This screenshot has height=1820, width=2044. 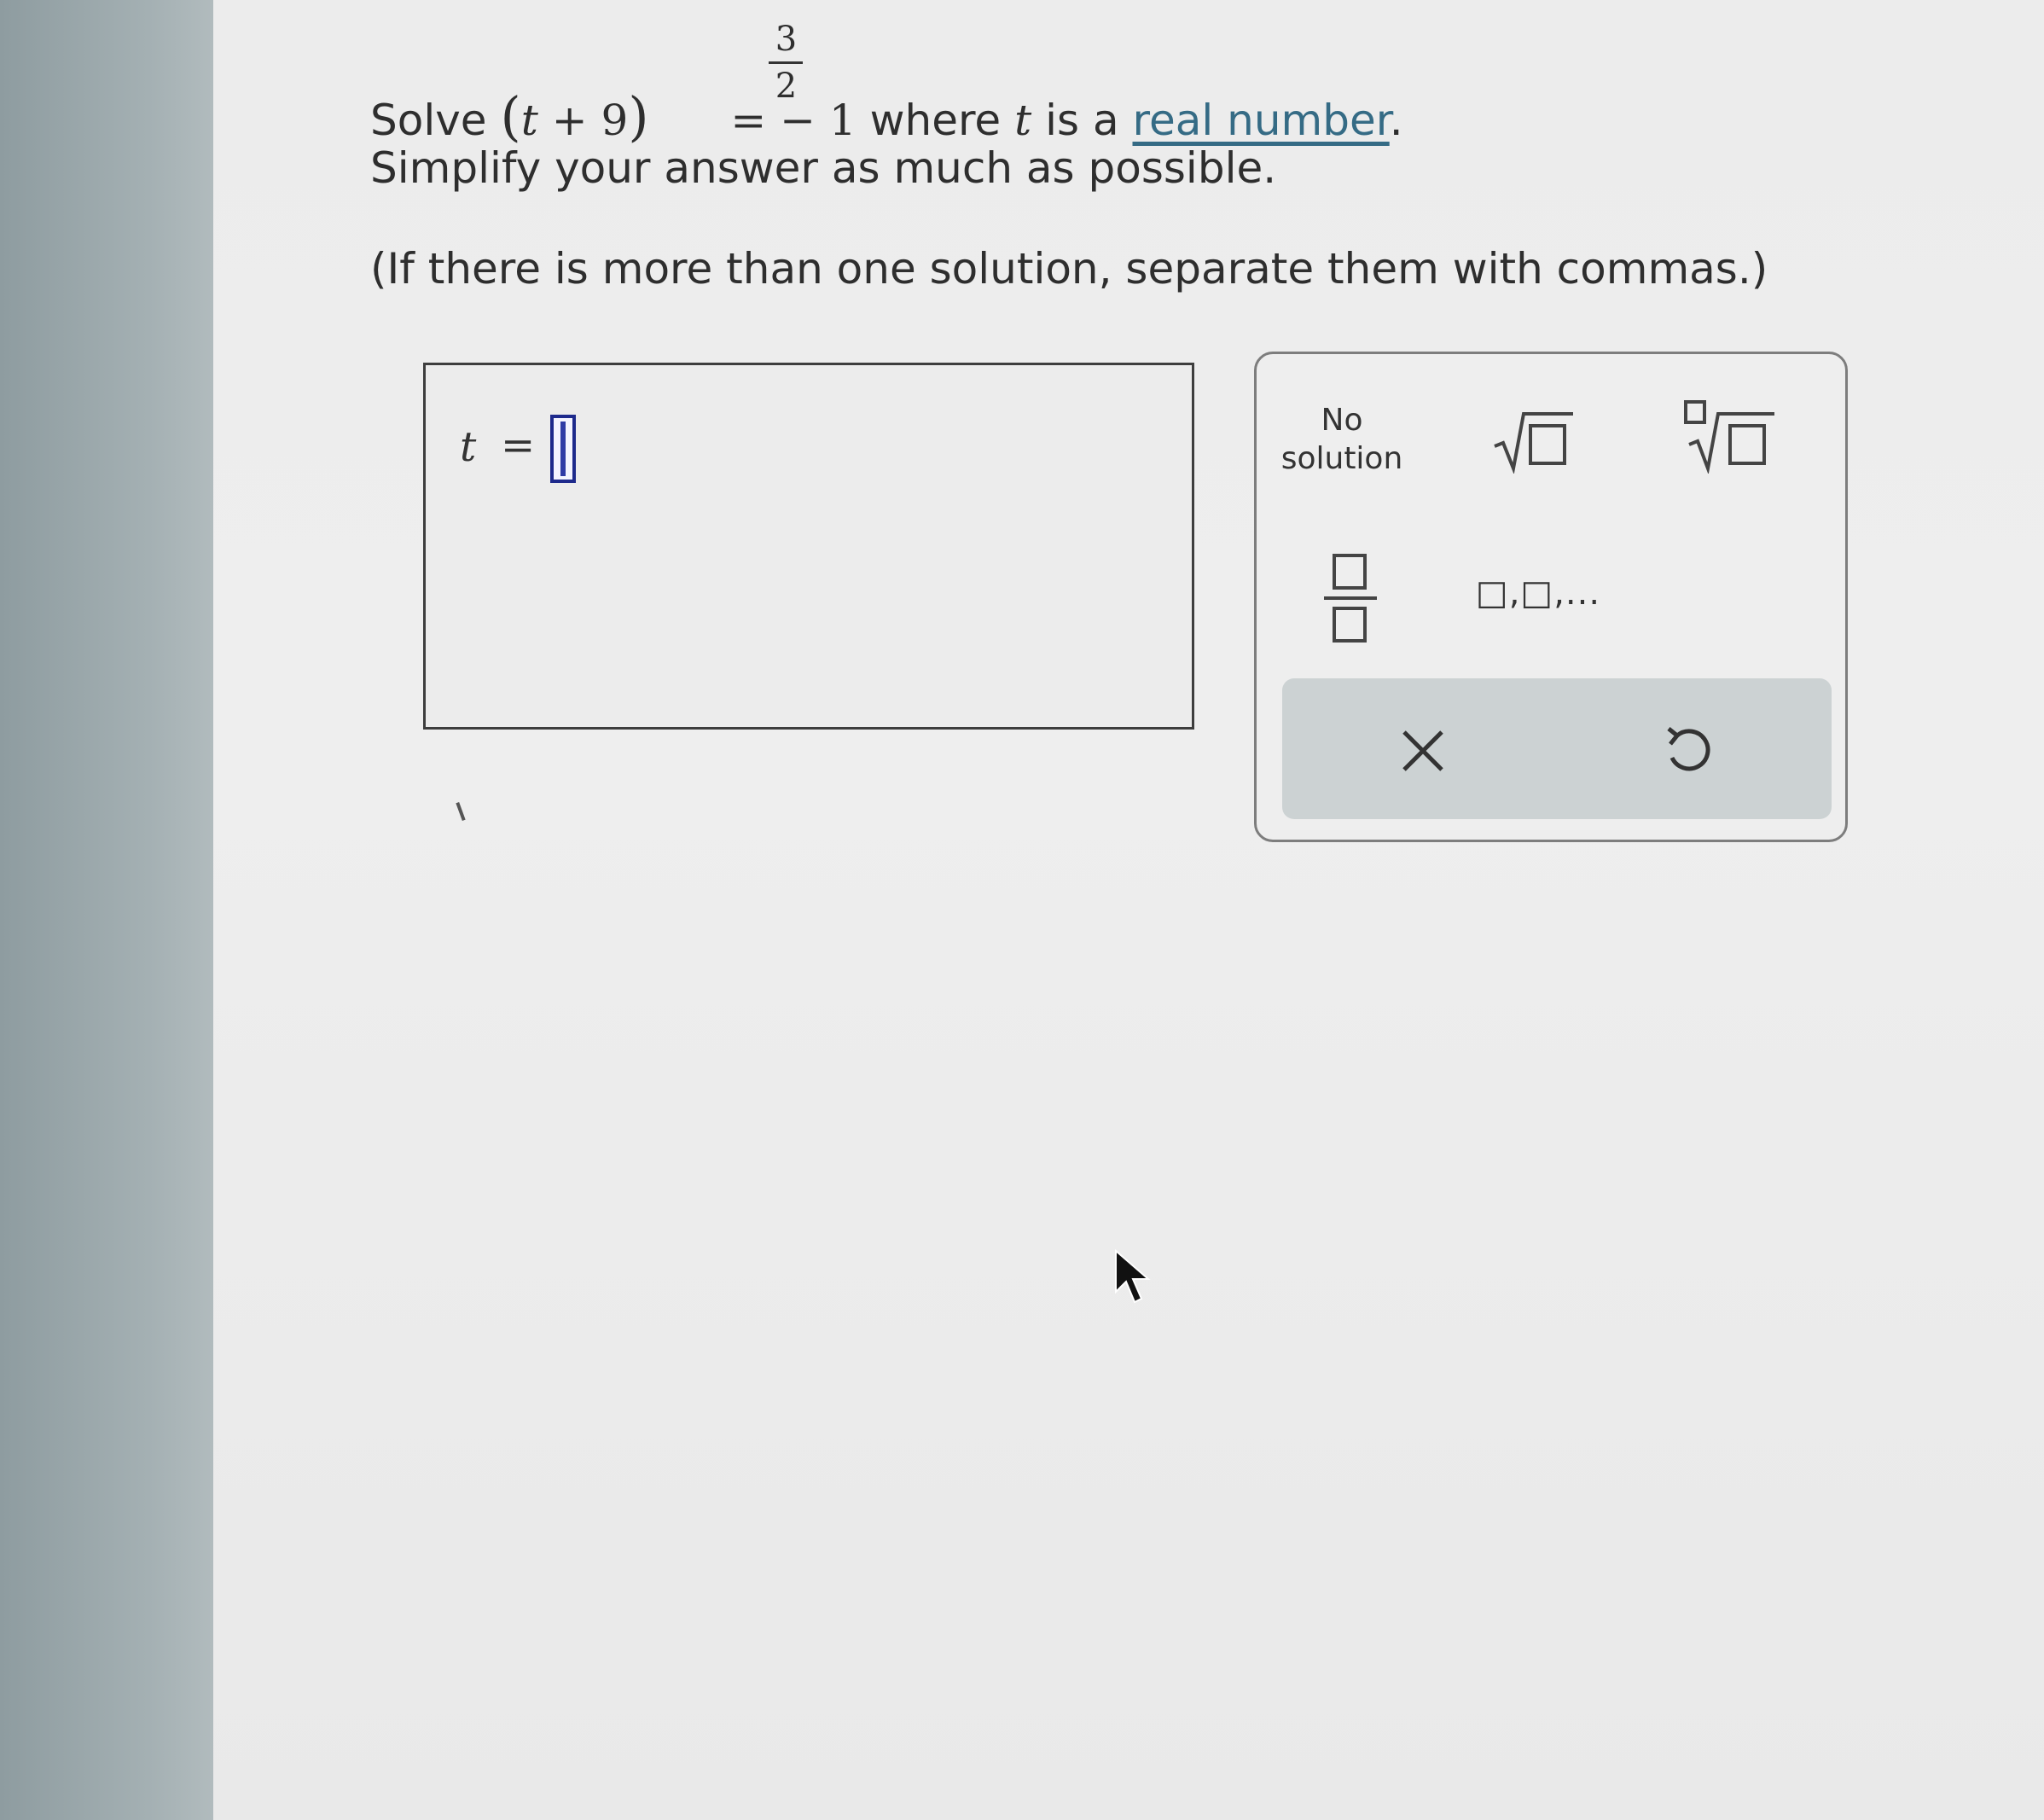 I want to click on close-icon, so click(x=1422, y=750).